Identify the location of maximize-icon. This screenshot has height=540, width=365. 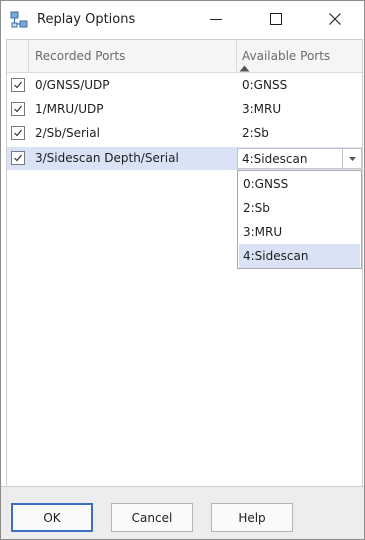
(276, 20).